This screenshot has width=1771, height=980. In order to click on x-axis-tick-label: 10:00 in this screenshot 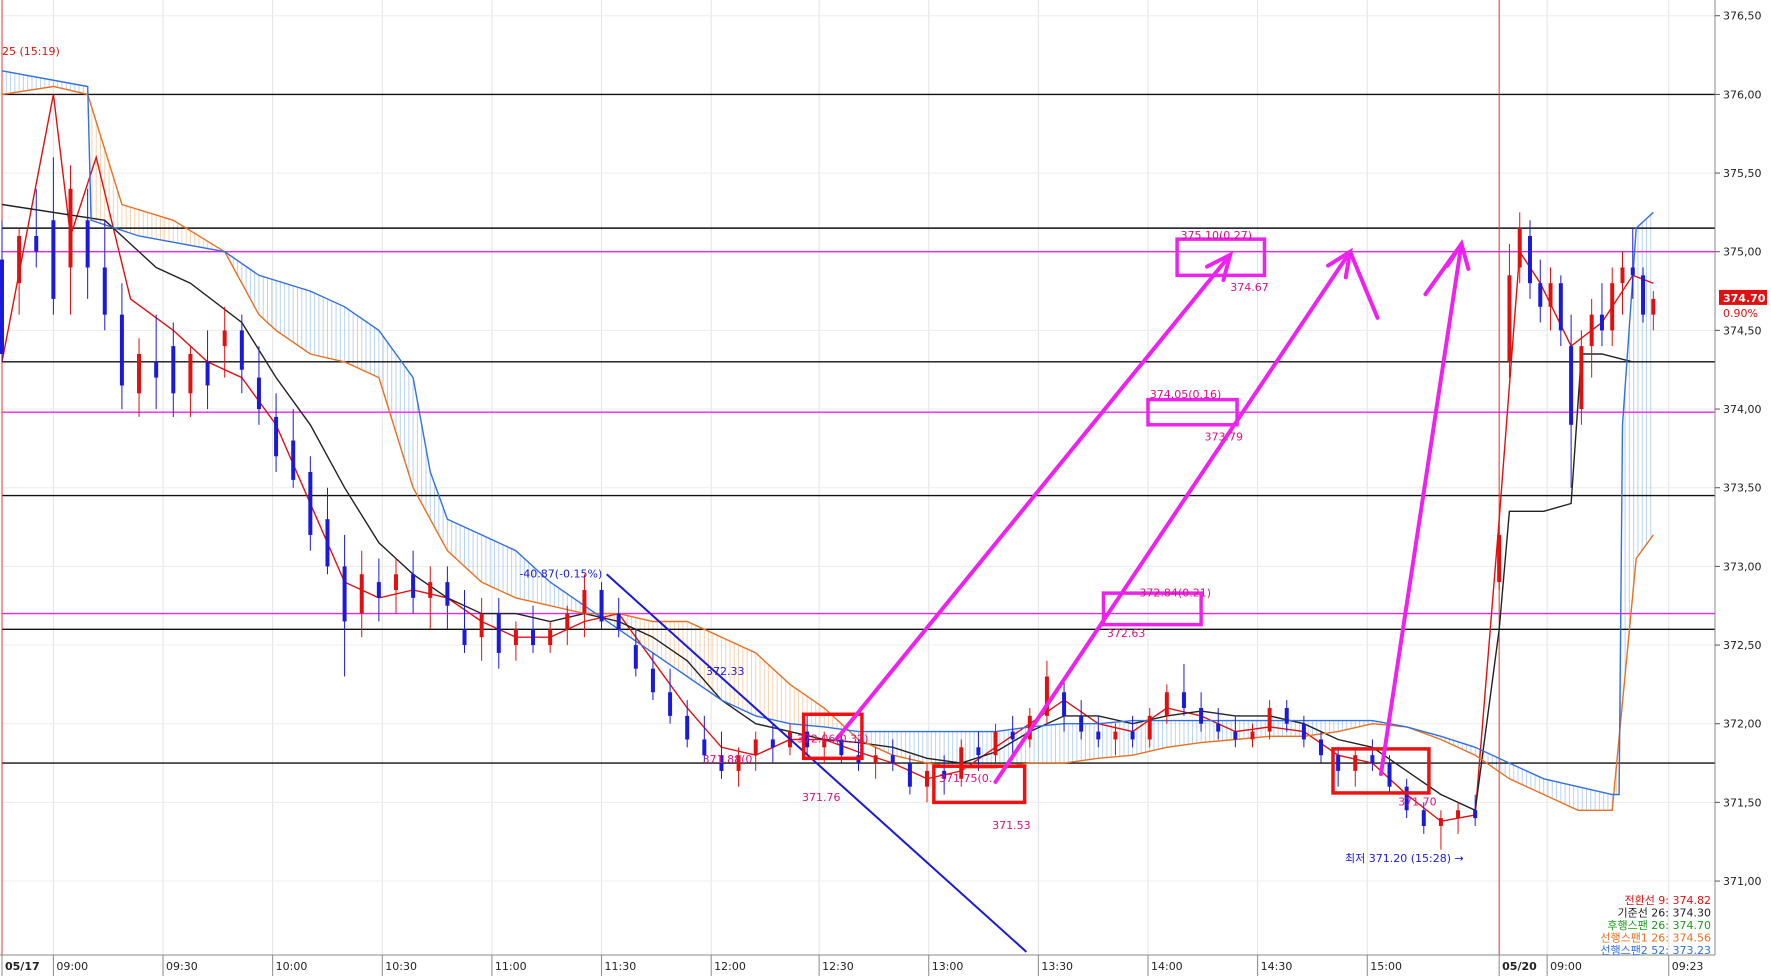, I will do `click(292, 966)`.